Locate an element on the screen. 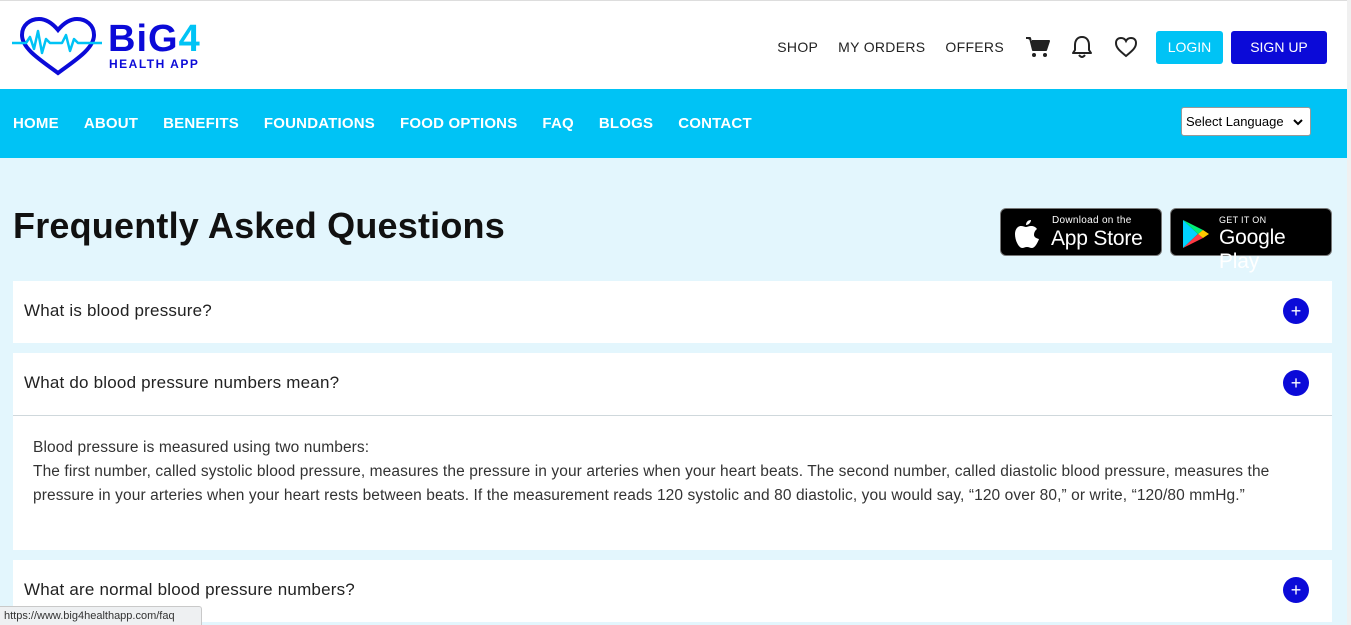 The image size is (1351, 625). cart-icon is located at coordinates (1038, 47).